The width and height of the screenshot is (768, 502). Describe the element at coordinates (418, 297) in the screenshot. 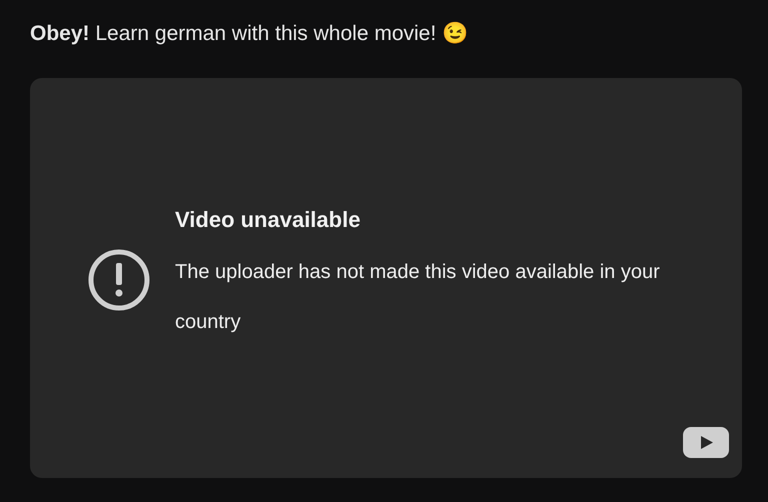

I see `error-message: The uploader has not made this video available in your country` at that location.